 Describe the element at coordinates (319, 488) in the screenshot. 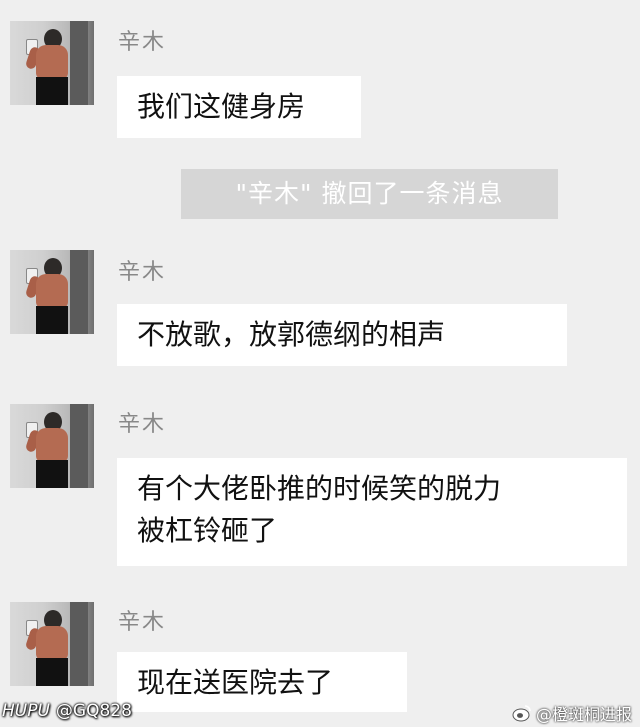

I see `message-text-line-1: 有个大佬卧推的时候笑的脱力` at that location.